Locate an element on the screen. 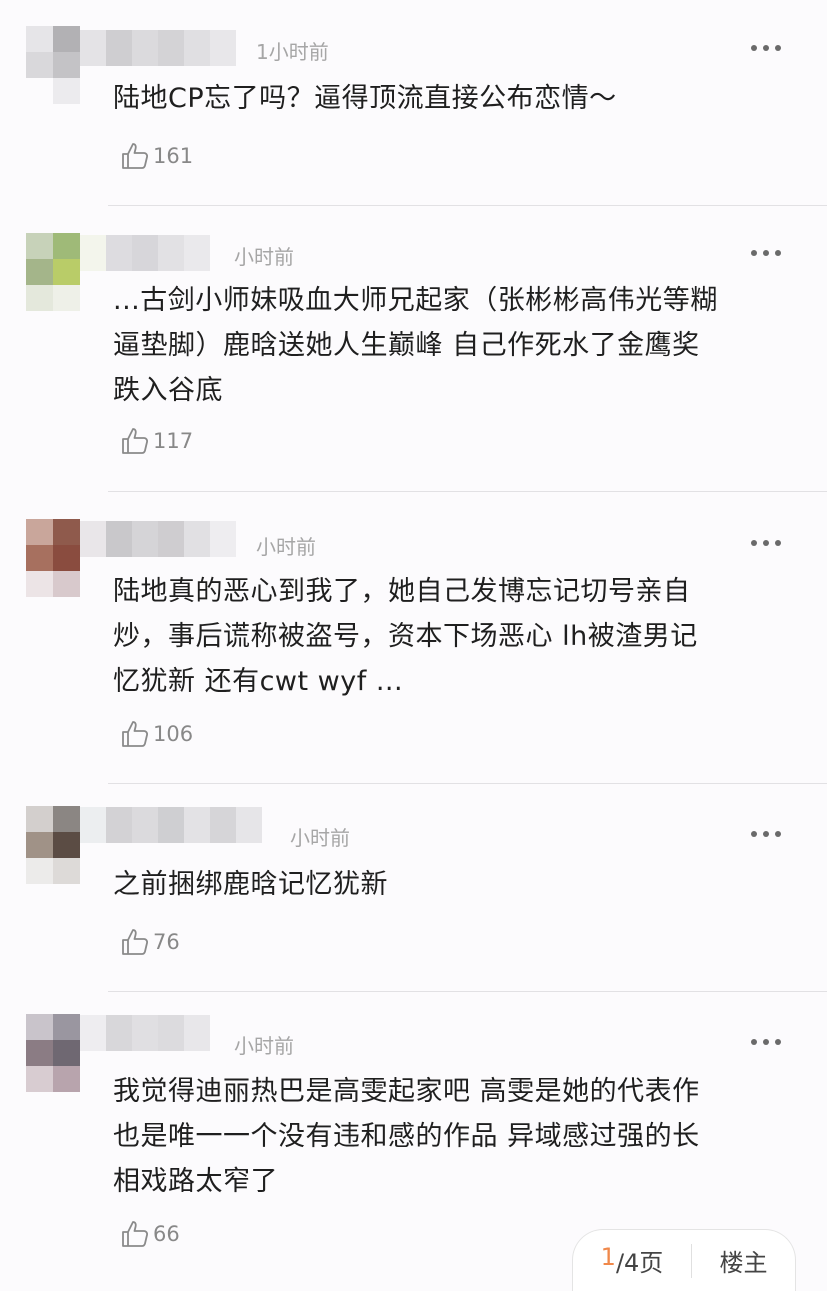  like-button: 161 is located at coordinates (156, 156).